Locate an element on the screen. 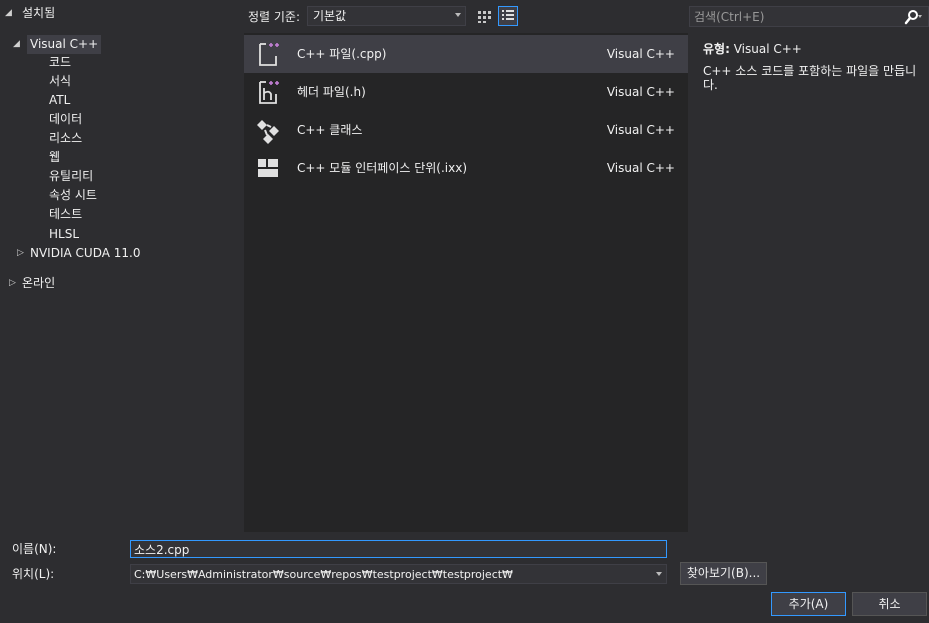 This screenshot has width=929, height=623. location-input is located at coordinates (389, 574).